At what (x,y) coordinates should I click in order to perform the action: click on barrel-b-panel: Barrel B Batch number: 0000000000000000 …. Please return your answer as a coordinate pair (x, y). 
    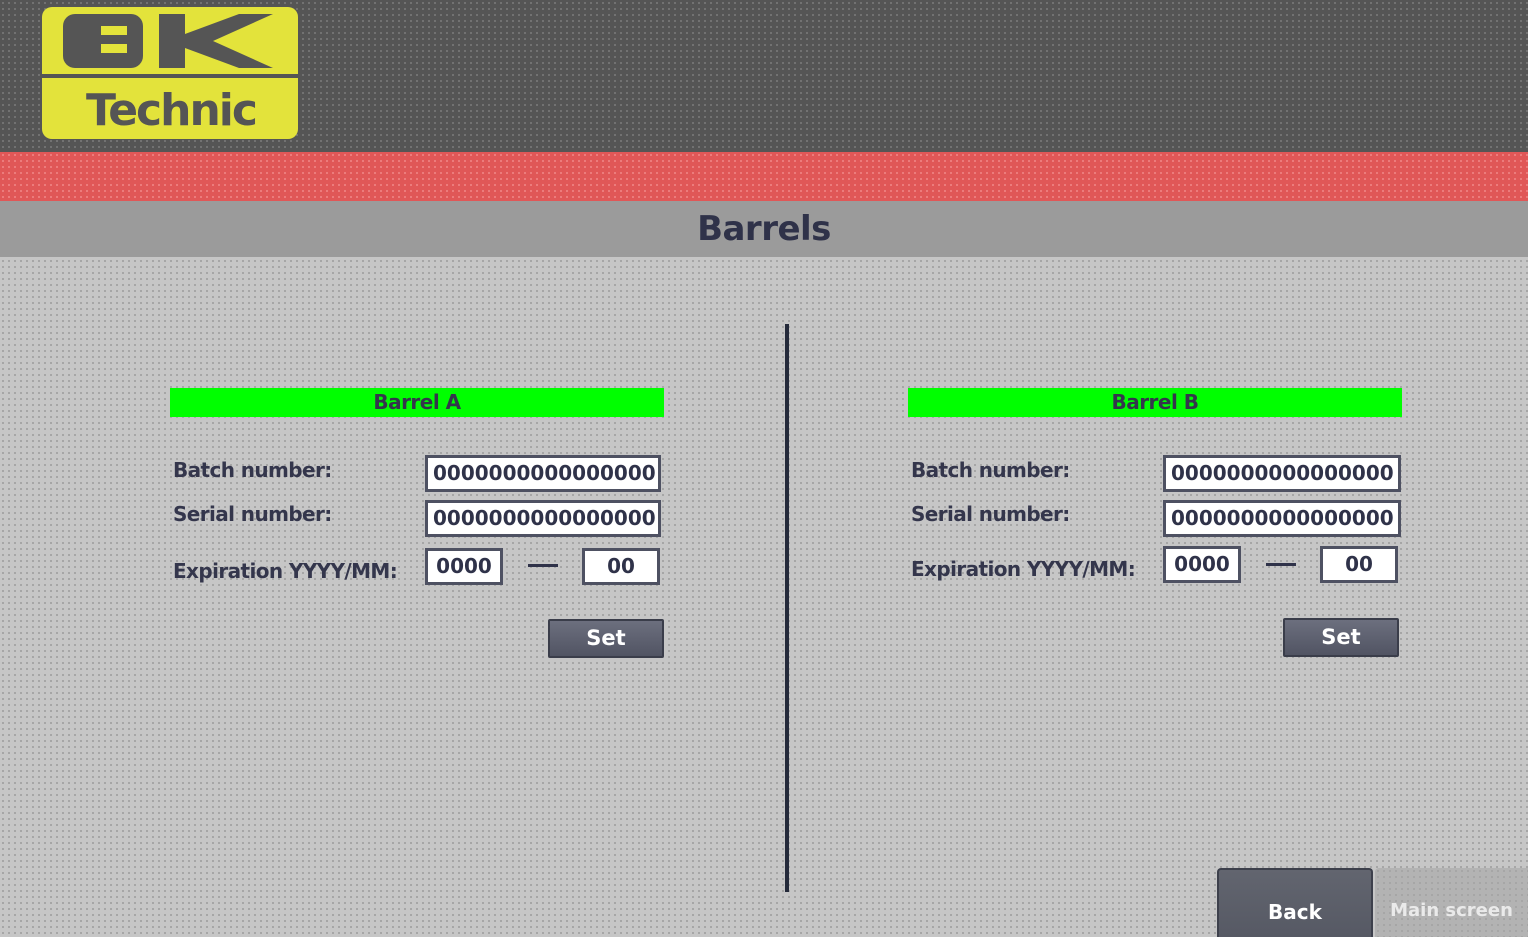
    Looking at the image, I should click on (1155, 528).